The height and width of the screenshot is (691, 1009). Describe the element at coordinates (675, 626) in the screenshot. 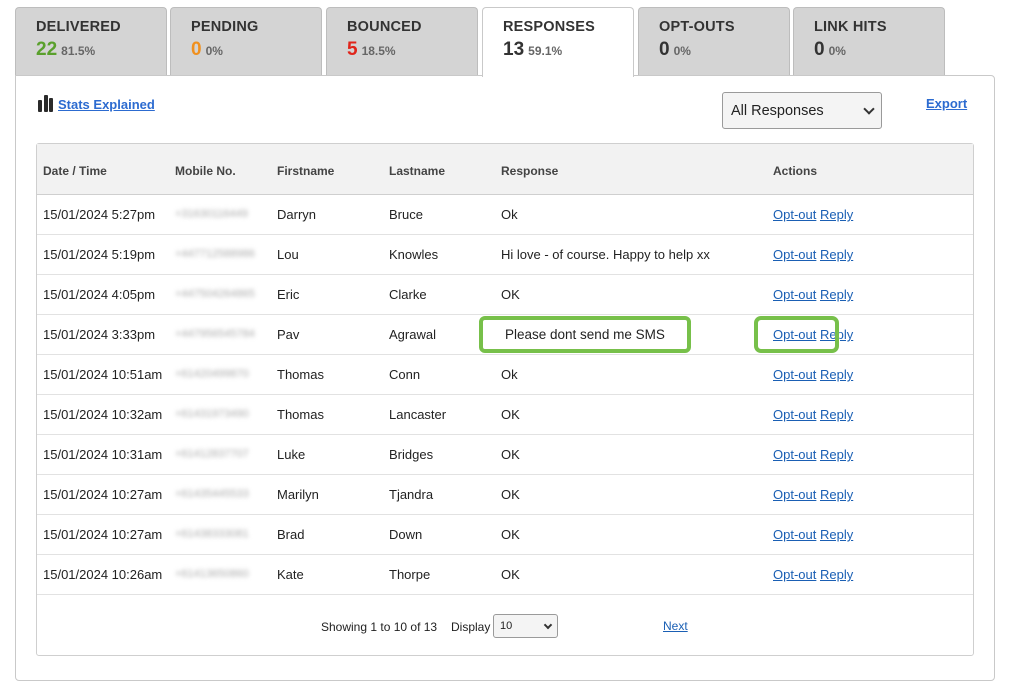

I see `next-page-link: Next` at that location.